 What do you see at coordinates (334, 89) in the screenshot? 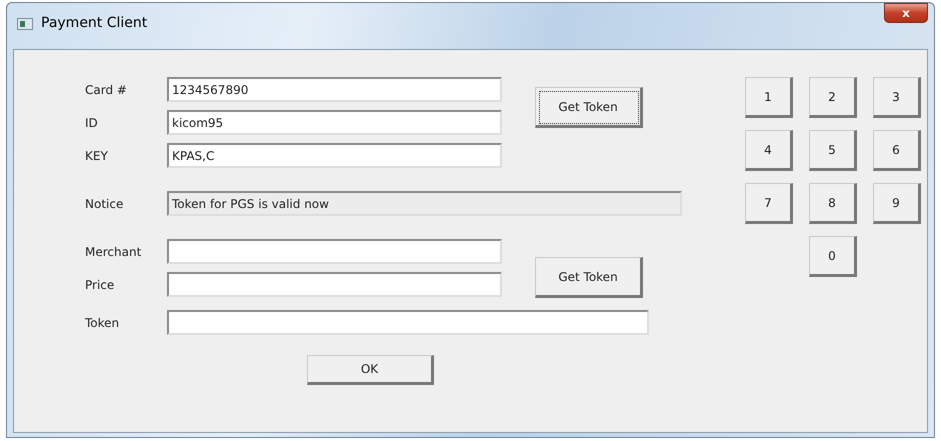
I see `text-field: 1234567890` at bounding box center [334, 89].